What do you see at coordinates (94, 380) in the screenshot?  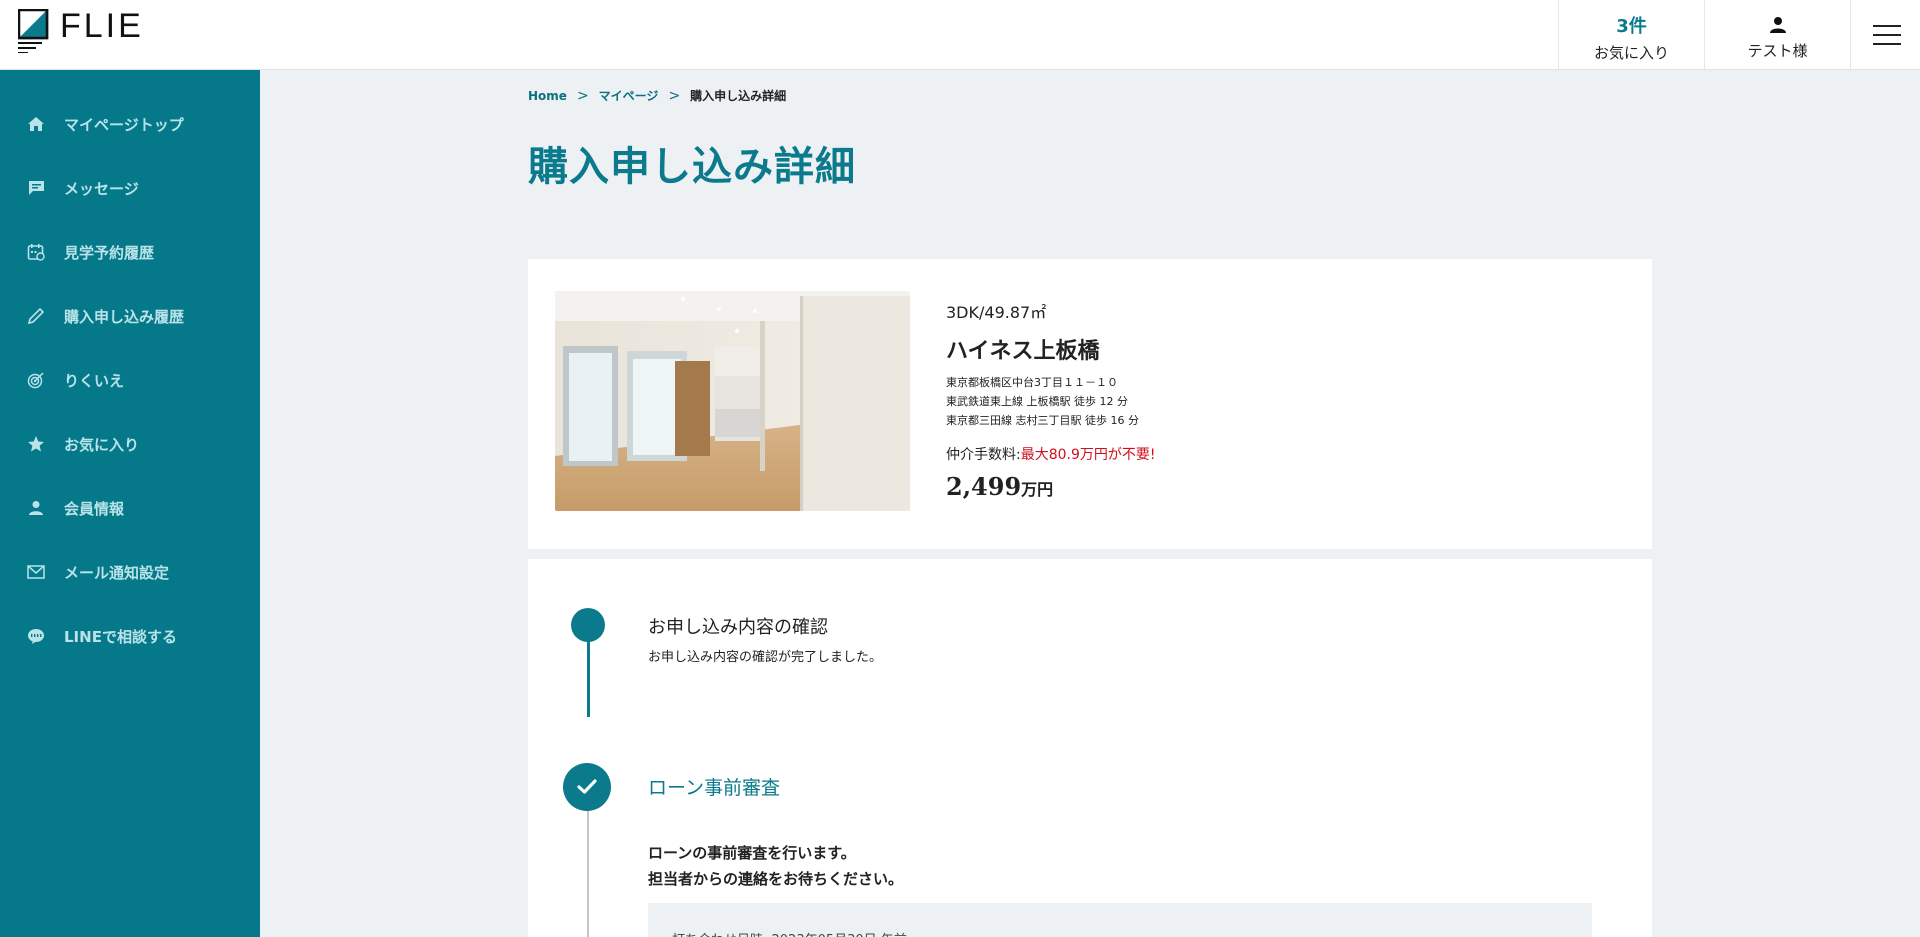 I see `sidebar-item-label: りくいえ` at bounding box center [94, 380].